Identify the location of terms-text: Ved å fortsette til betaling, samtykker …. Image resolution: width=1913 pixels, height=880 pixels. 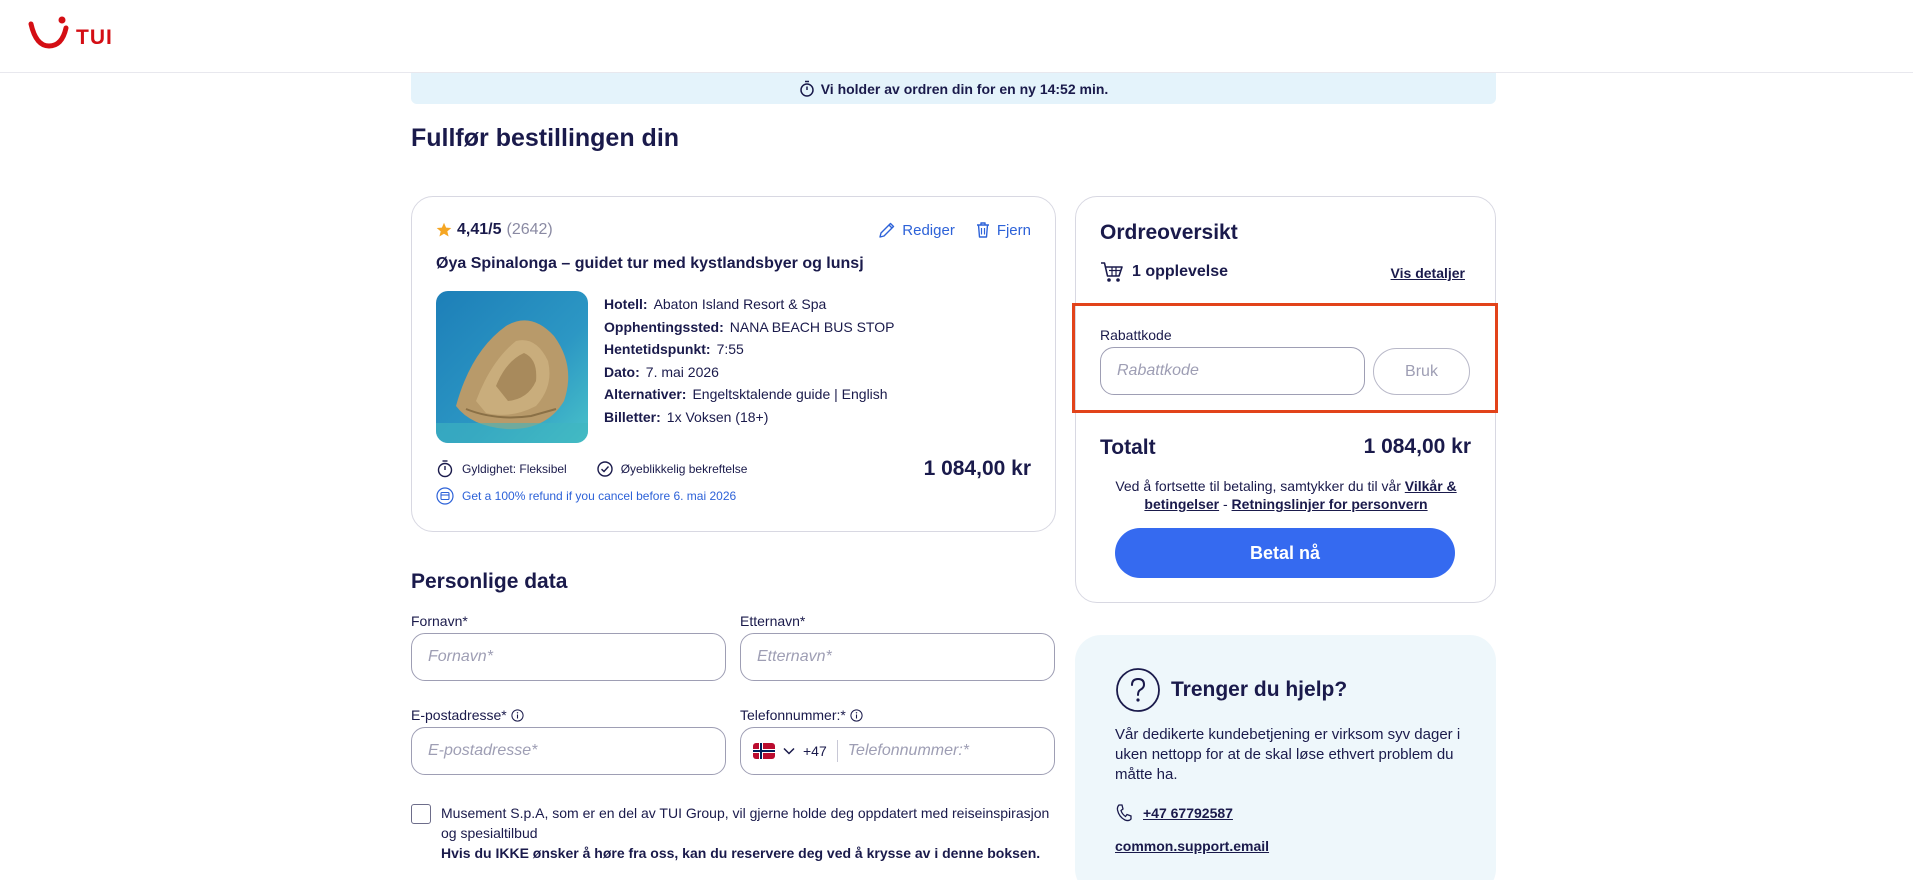
(1286, 495).